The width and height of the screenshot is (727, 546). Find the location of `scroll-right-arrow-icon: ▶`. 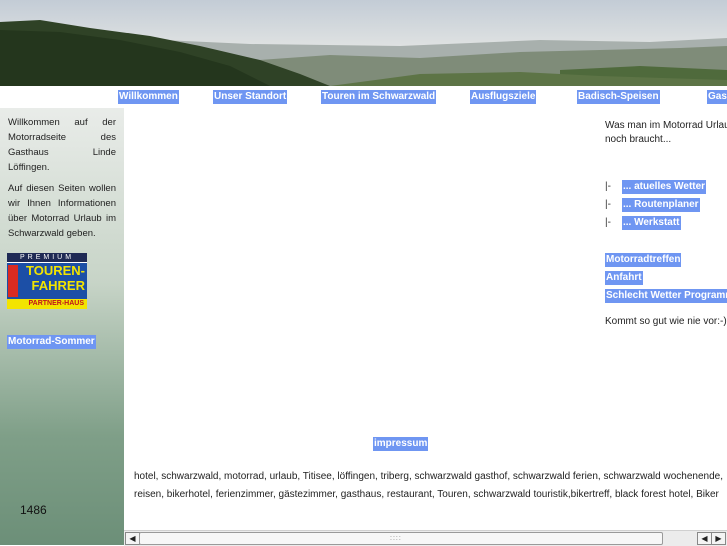

scroll-right-arrow-icon: ▶ is located at coordinates (718, 538).